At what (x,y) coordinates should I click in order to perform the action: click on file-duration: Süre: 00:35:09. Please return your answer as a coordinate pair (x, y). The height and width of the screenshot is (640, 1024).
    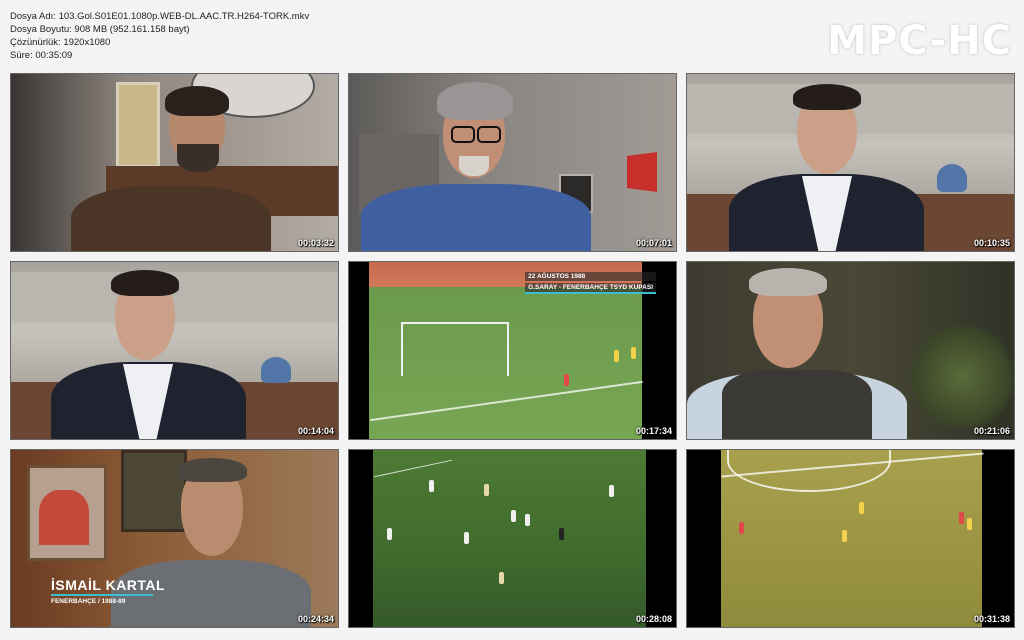
    Looking at the image, I should click on (41, 55).